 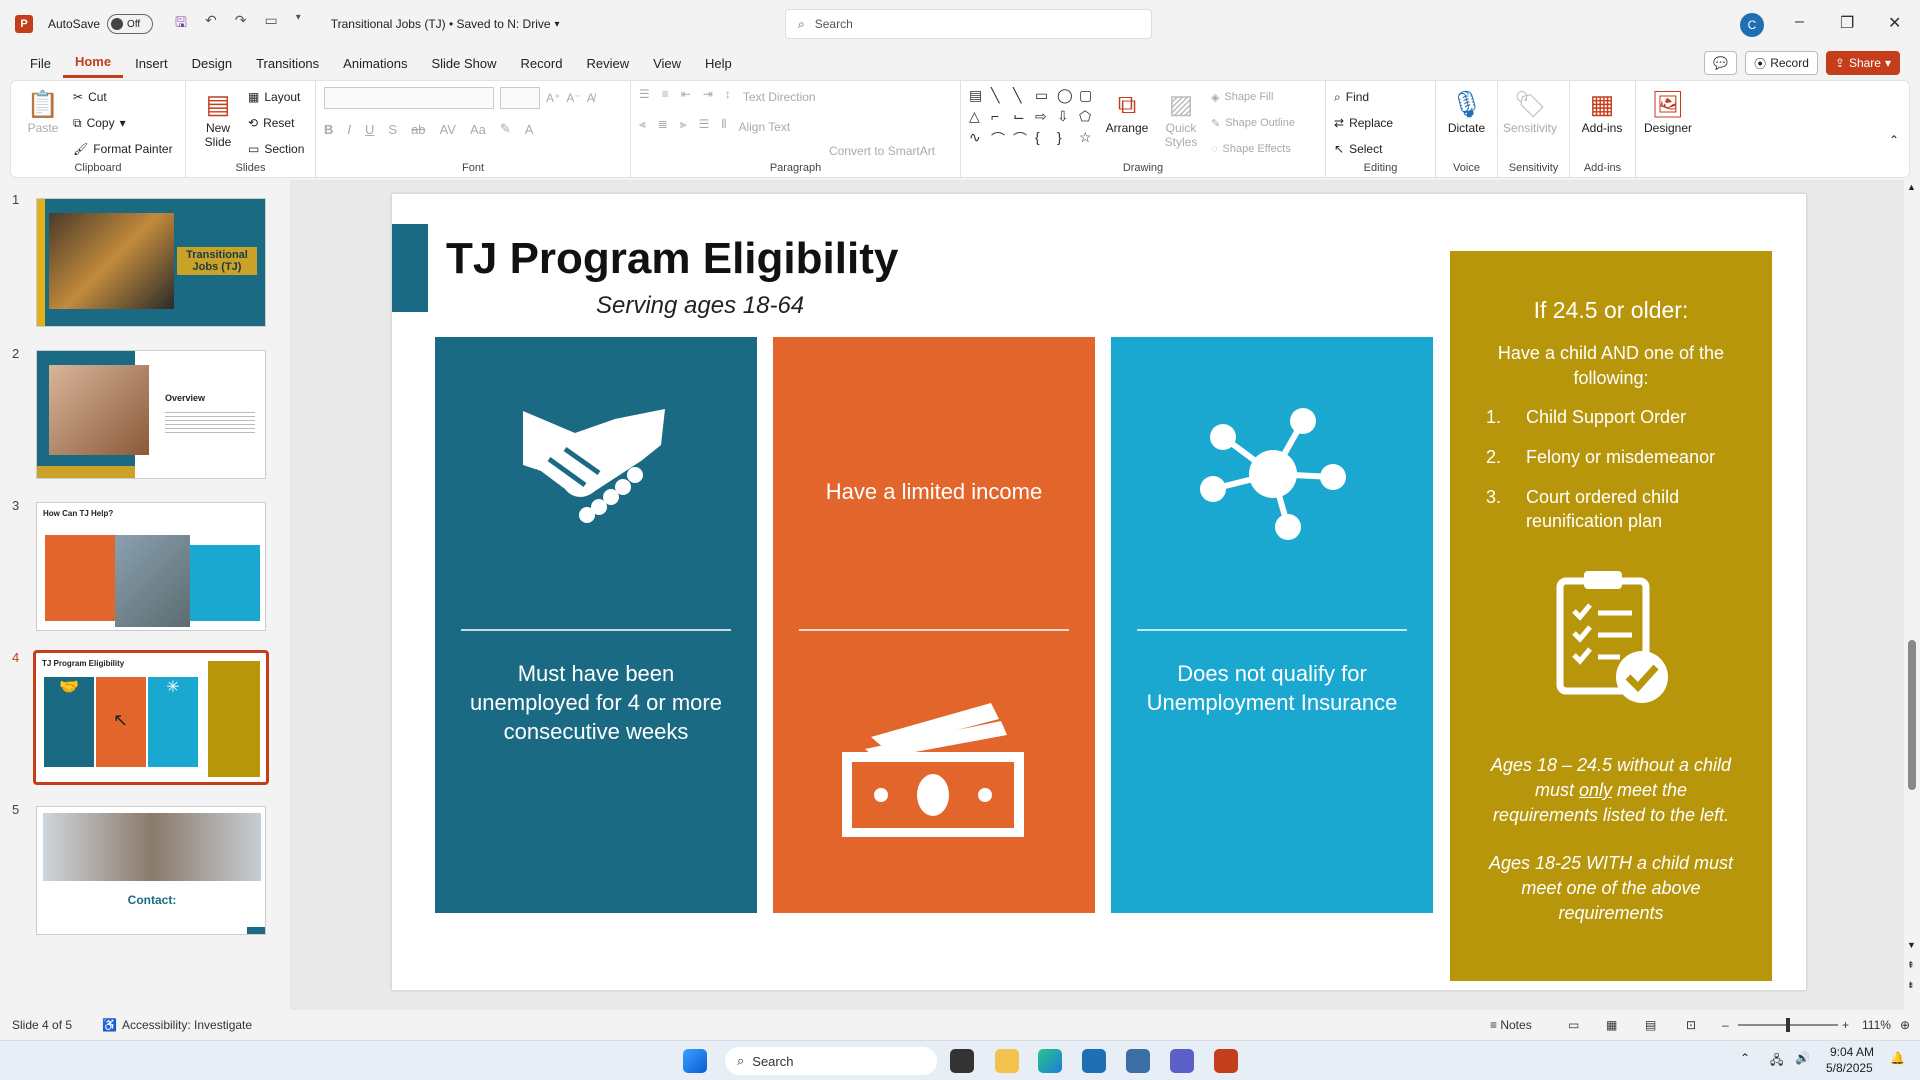 What do you see at coordinates (1022, 95) in the screenshot?
I see `line-shape-icon-2: ╲` at bounding box center [1022, 95].